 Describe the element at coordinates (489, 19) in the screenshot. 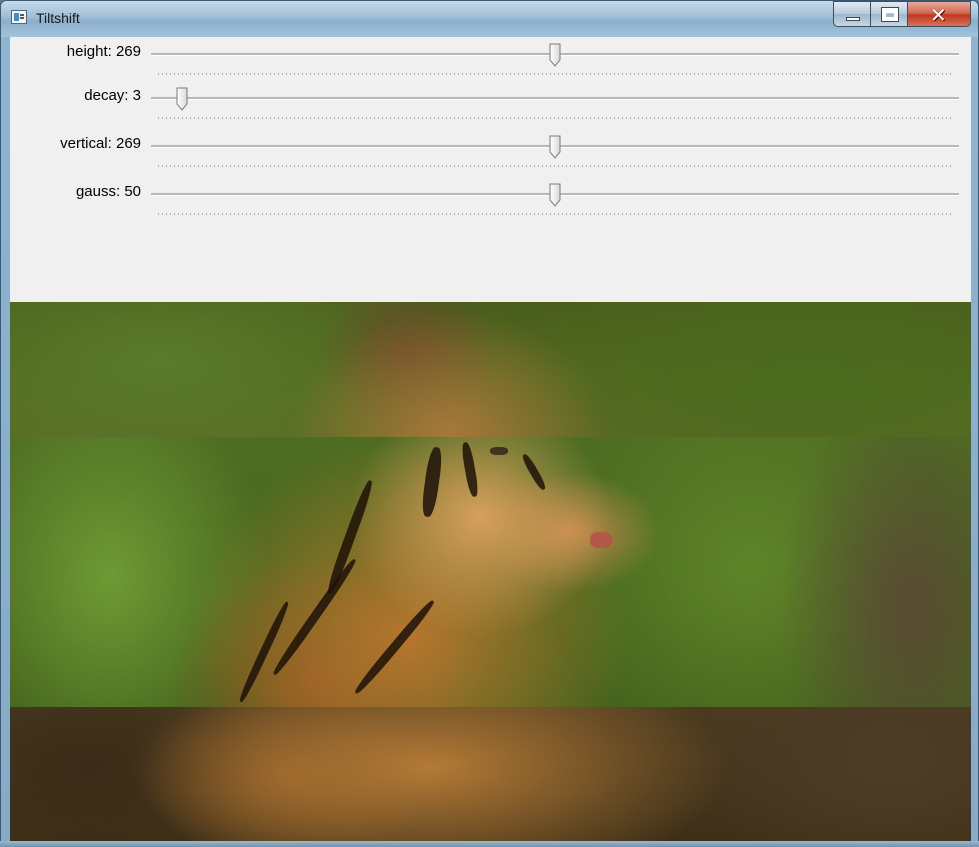

I see `title-bar: Tiltshift ✕` at that location.